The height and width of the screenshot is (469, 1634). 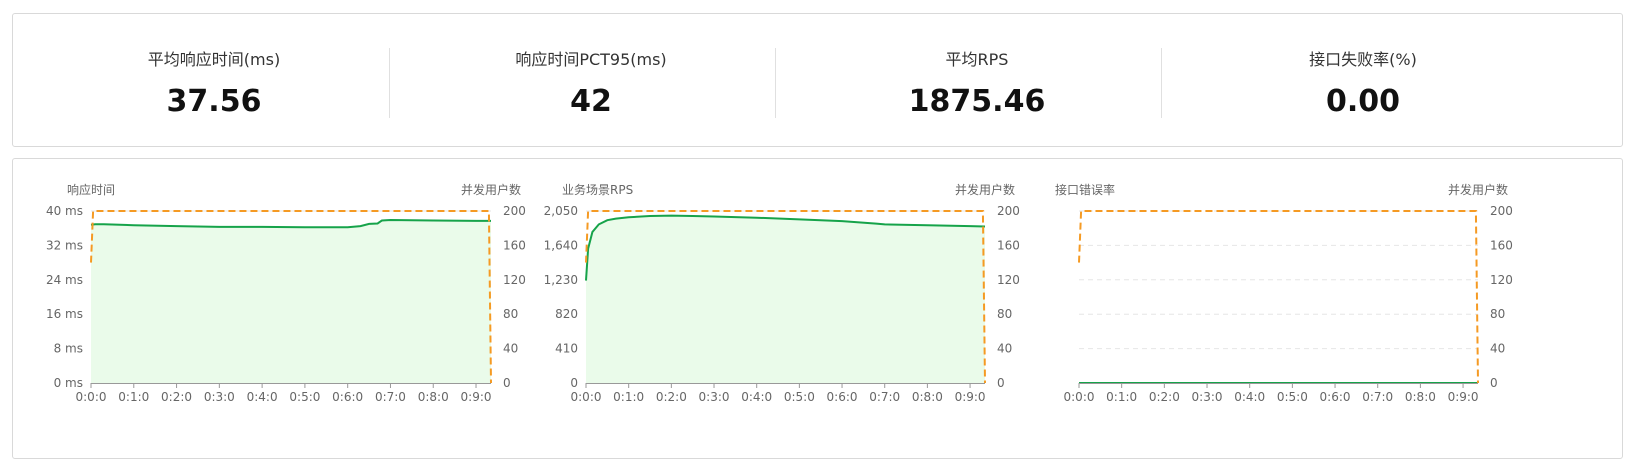 I want to click on stat-value: 37.56, so click(x=214, y=101).